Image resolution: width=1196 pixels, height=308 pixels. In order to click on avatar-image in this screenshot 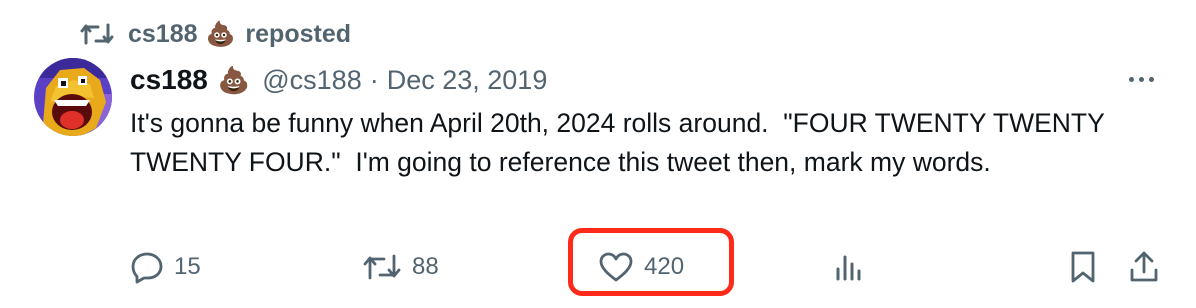, I will do `click(73, 97)`.